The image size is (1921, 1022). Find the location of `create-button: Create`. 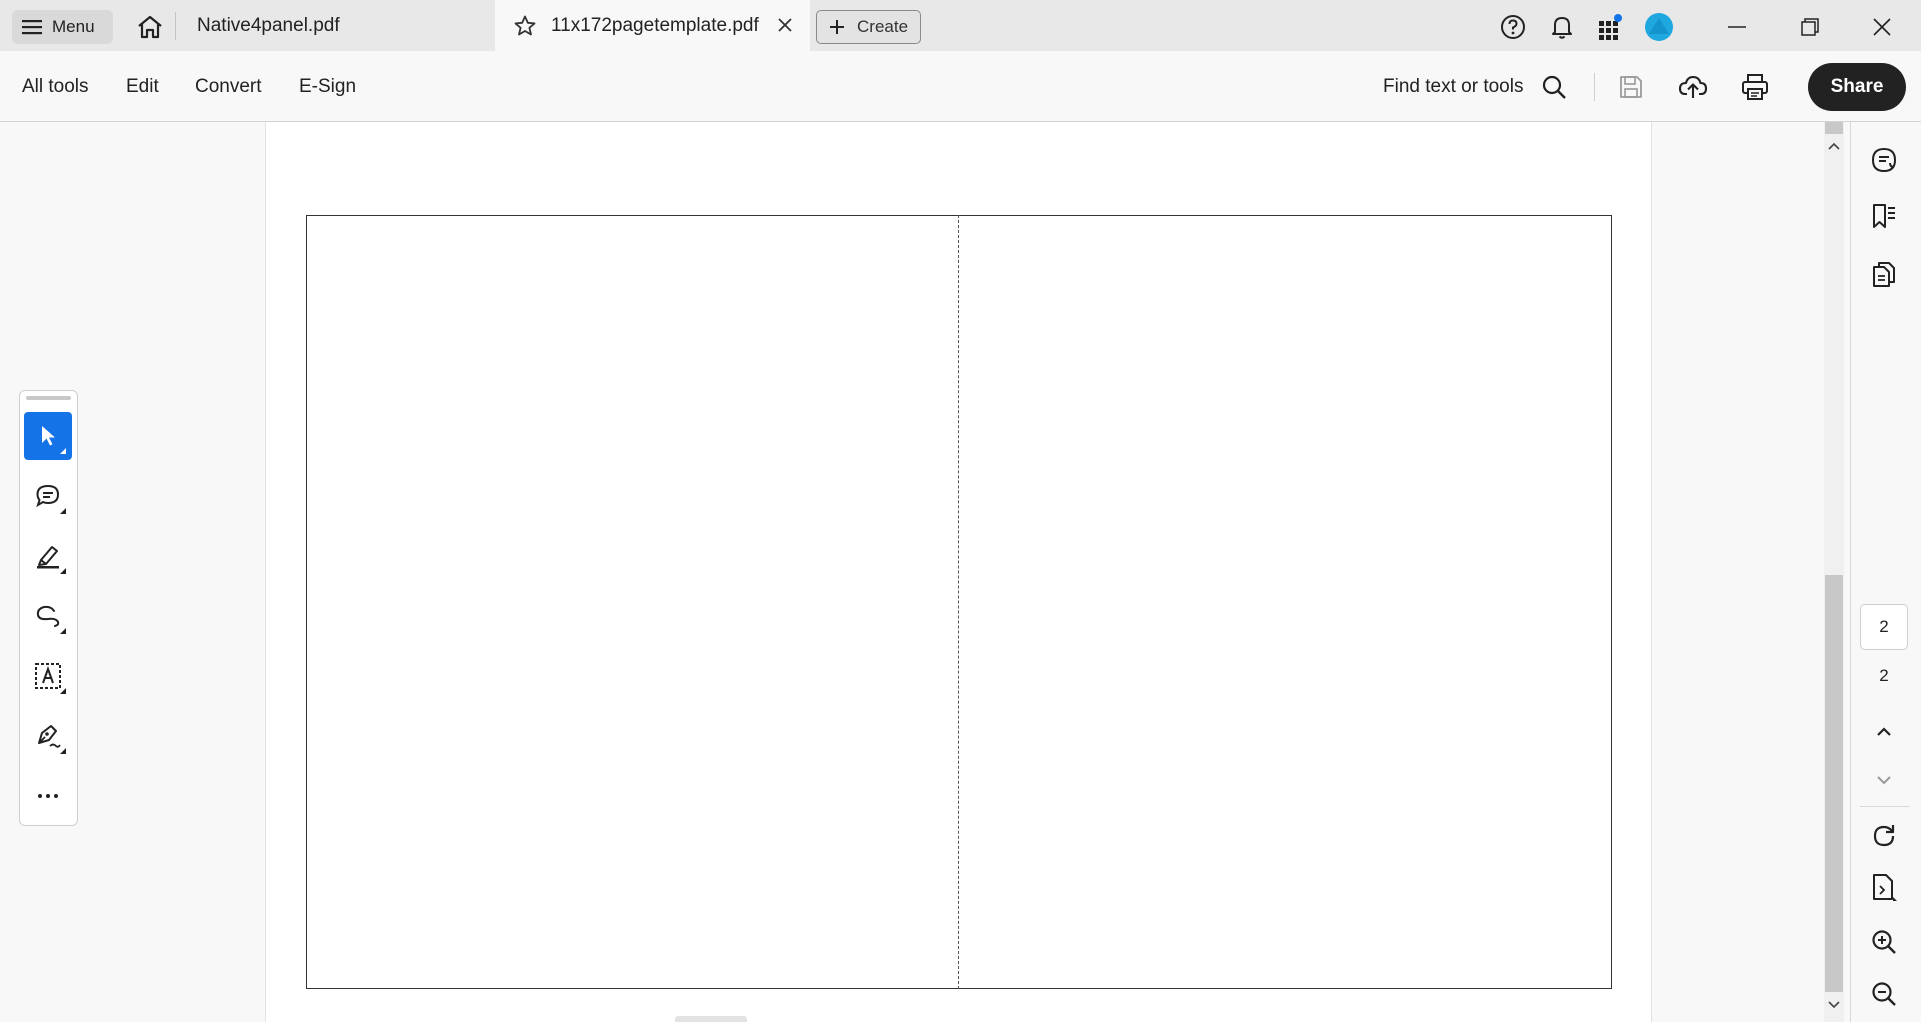

create-button: Create is located at coordinates (868, 27).